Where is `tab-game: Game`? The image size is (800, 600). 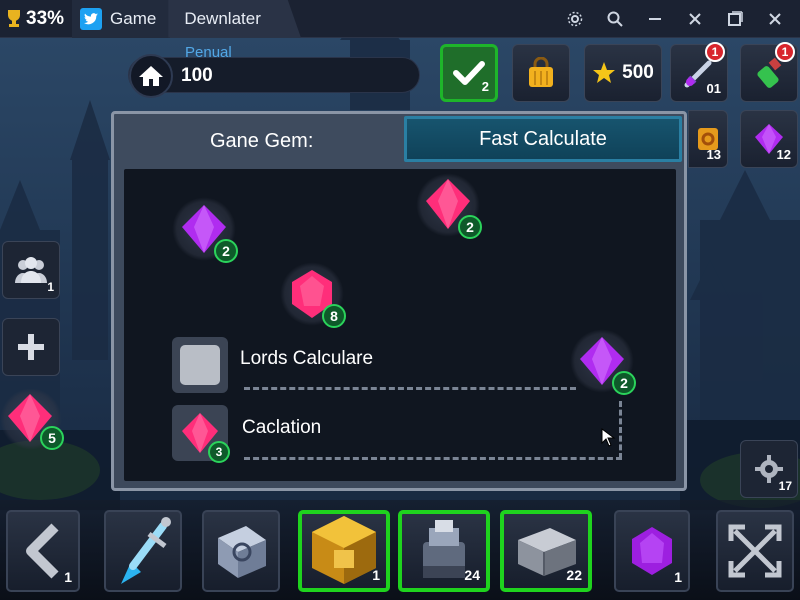 tab-game: Game is located at coordinates (121, 19).